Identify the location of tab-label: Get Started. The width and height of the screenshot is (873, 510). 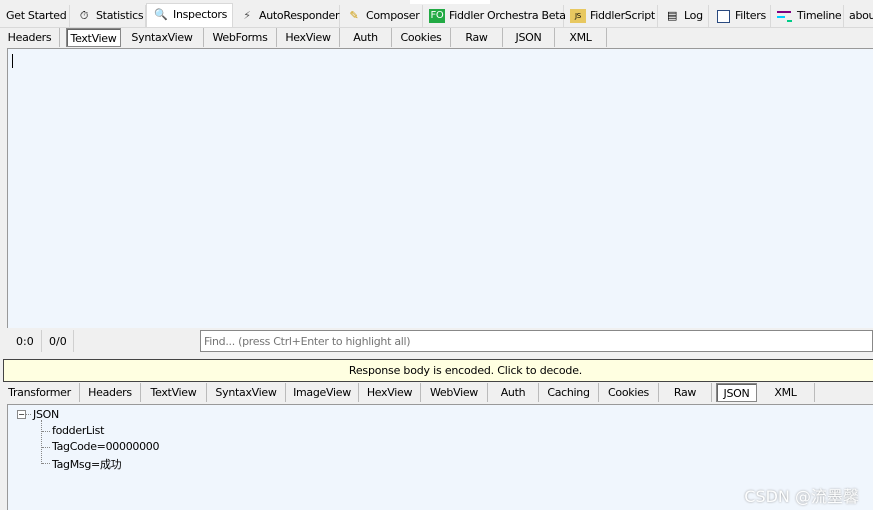
(36, 15).